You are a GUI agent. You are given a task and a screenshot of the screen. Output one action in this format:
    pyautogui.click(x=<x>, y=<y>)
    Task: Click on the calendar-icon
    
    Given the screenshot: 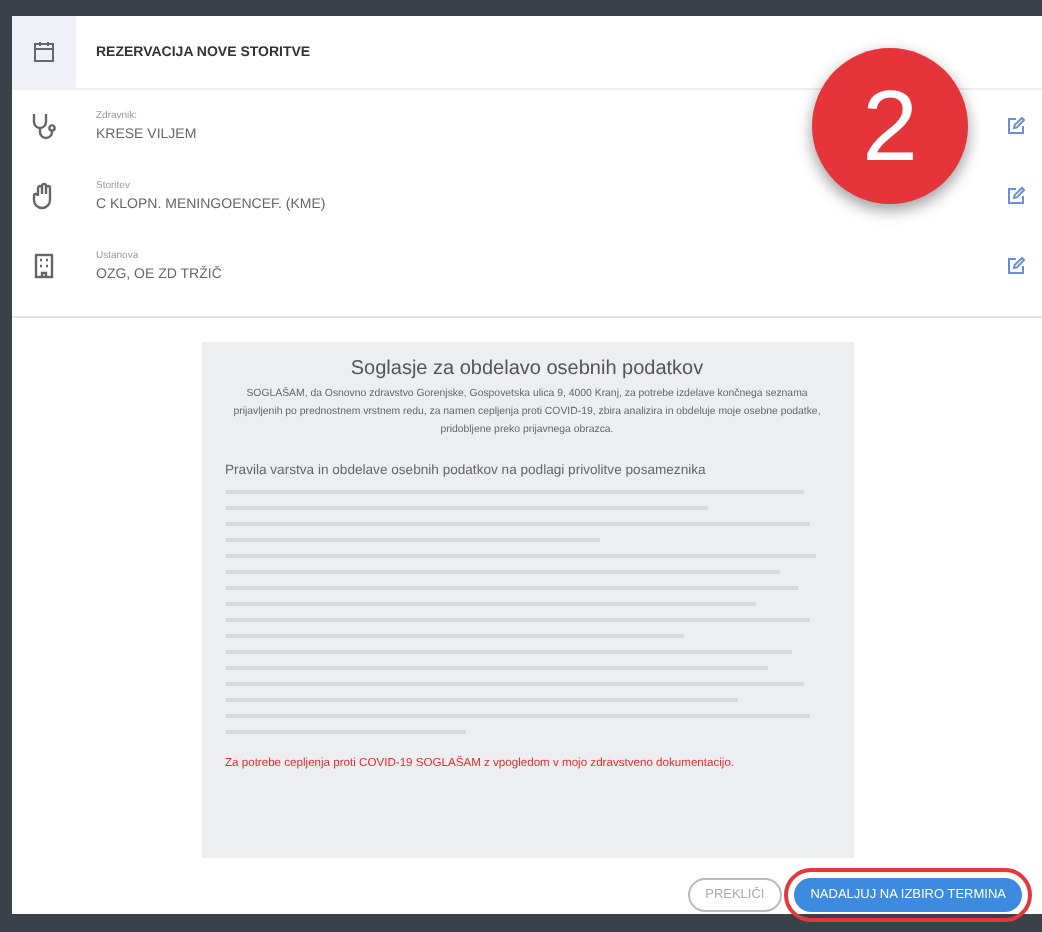 What is the action you would take?
    pyautogui.click(x=44, y=52)
    